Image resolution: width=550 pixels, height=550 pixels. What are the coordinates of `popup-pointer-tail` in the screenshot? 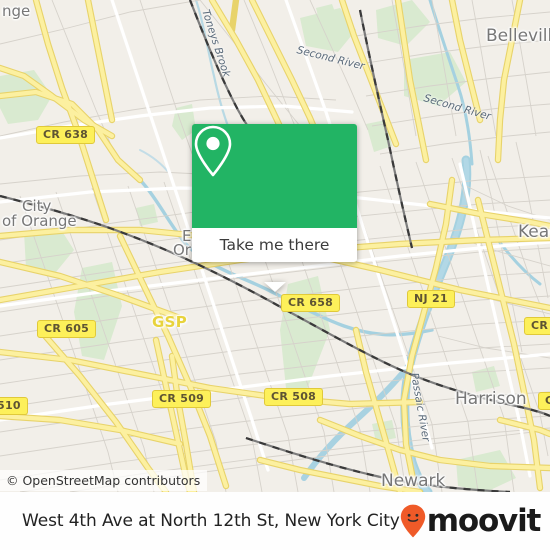 It's located at (274, 287).